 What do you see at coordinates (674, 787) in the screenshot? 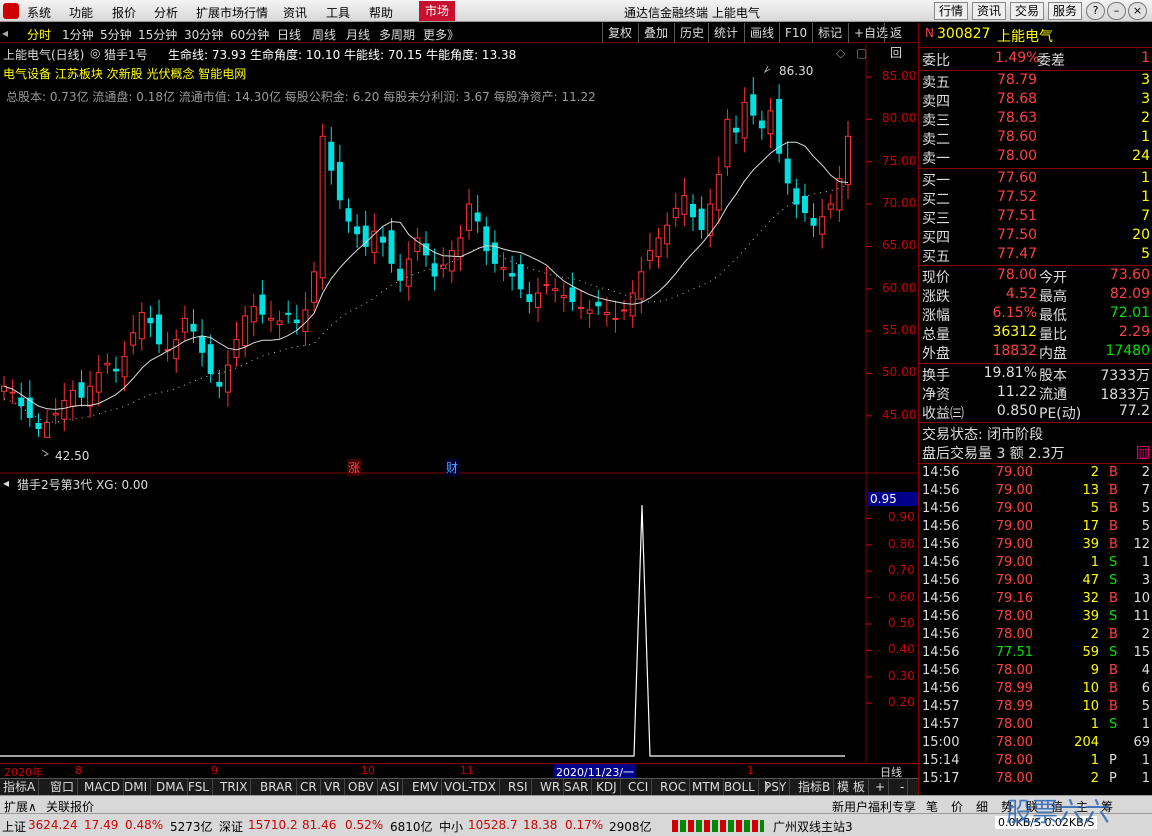
I see `indicator-tab-19: ROC` at bounding box center [674, 787].